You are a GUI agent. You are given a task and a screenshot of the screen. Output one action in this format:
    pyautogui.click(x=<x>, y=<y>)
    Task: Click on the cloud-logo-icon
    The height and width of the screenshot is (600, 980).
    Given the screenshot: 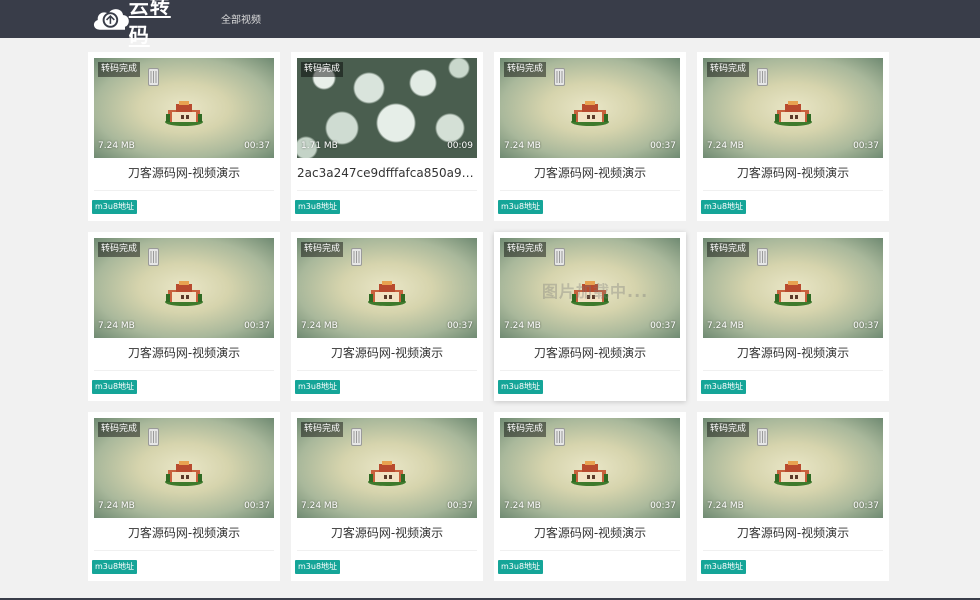 What is the action you would take?
    pyautogui.click(x=111, y=19)
    